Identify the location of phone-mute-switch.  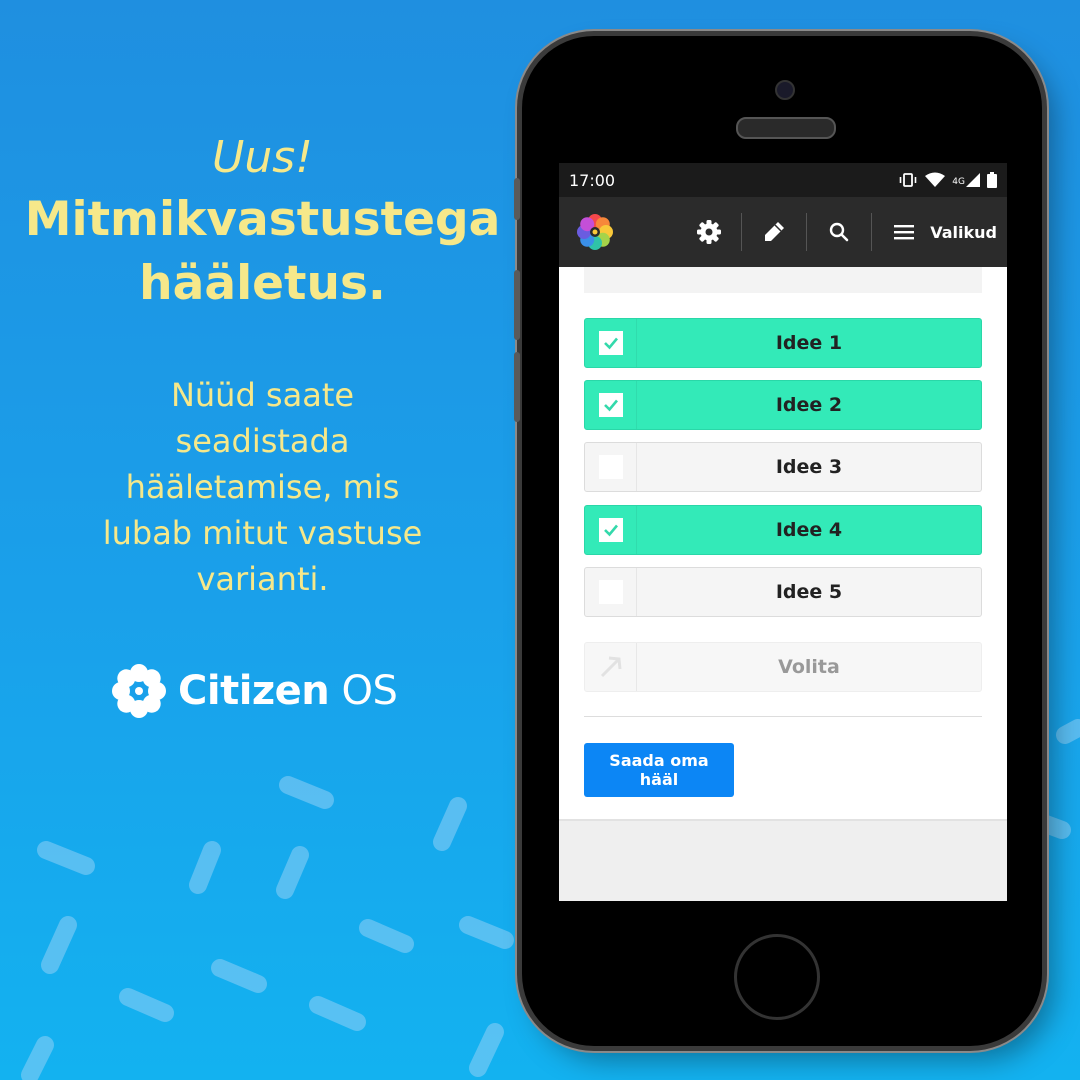
(517, 199).